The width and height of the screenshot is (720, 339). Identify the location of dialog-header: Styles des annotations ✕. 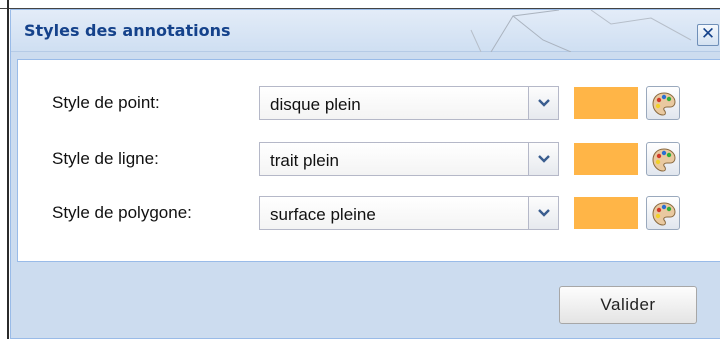
(365, 31).